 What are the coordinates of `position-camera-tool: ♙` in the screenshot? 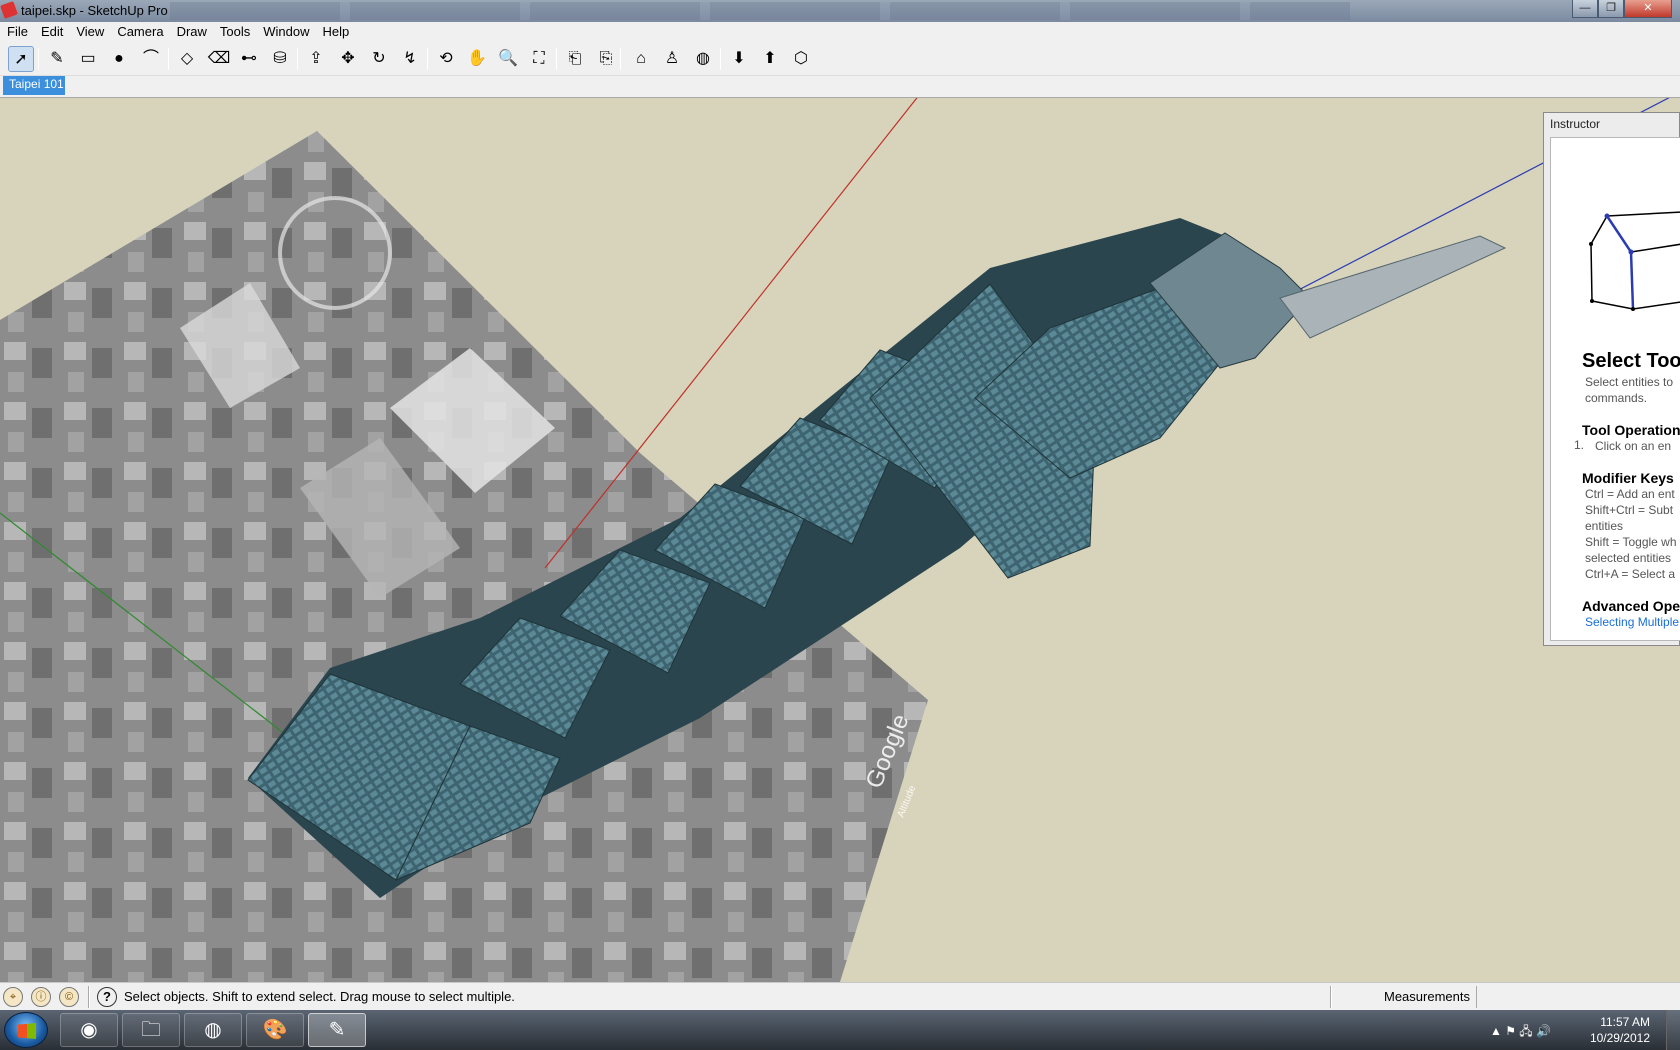 It's located at (672, 59).